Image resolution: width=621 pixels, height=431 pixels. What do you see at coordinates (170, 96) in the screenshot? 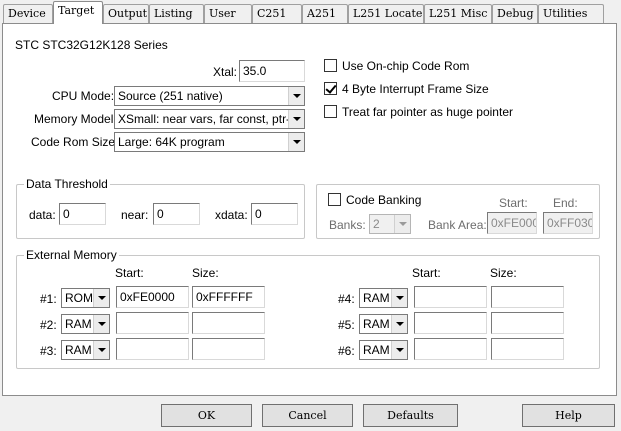
I see `cpu-mode-value: Source (251 native)` at bounding box center [170, 96].